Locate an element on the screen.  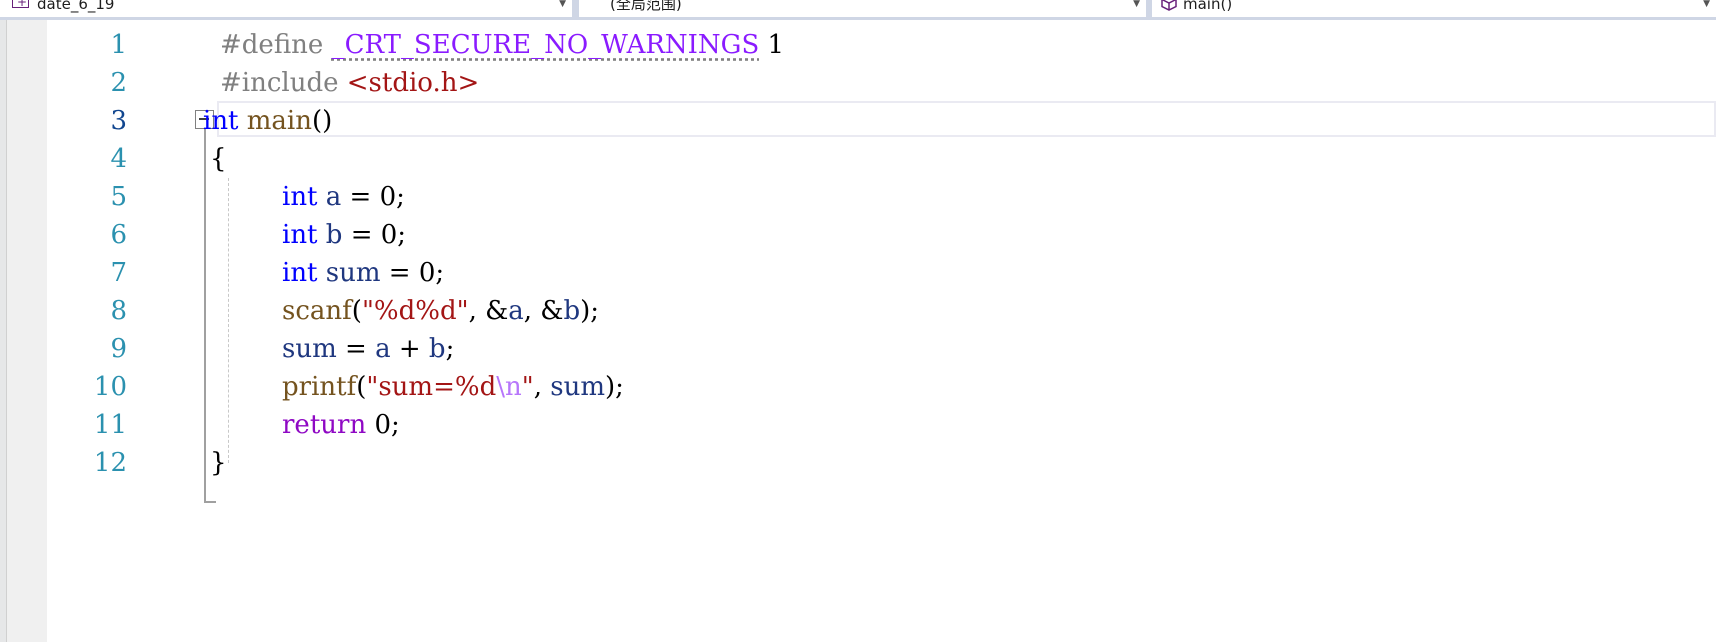
operator: = is located at coordinates (356, 349).